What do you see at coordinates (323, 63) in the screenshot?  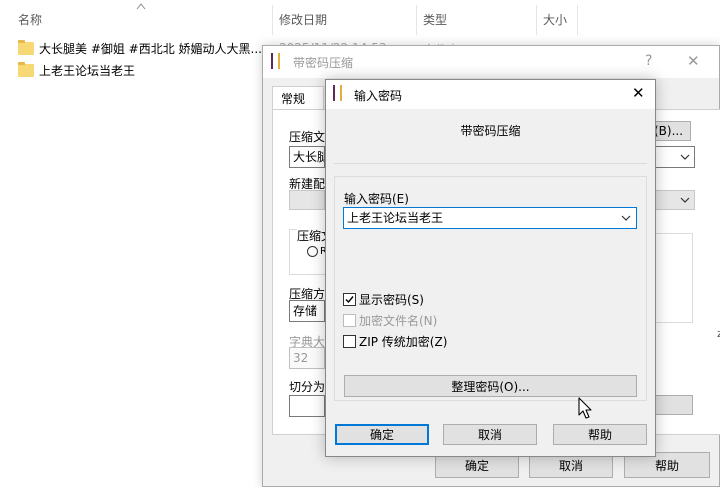 I see `dialog-title: 带密码压缩` at bounding box center [323, 63].